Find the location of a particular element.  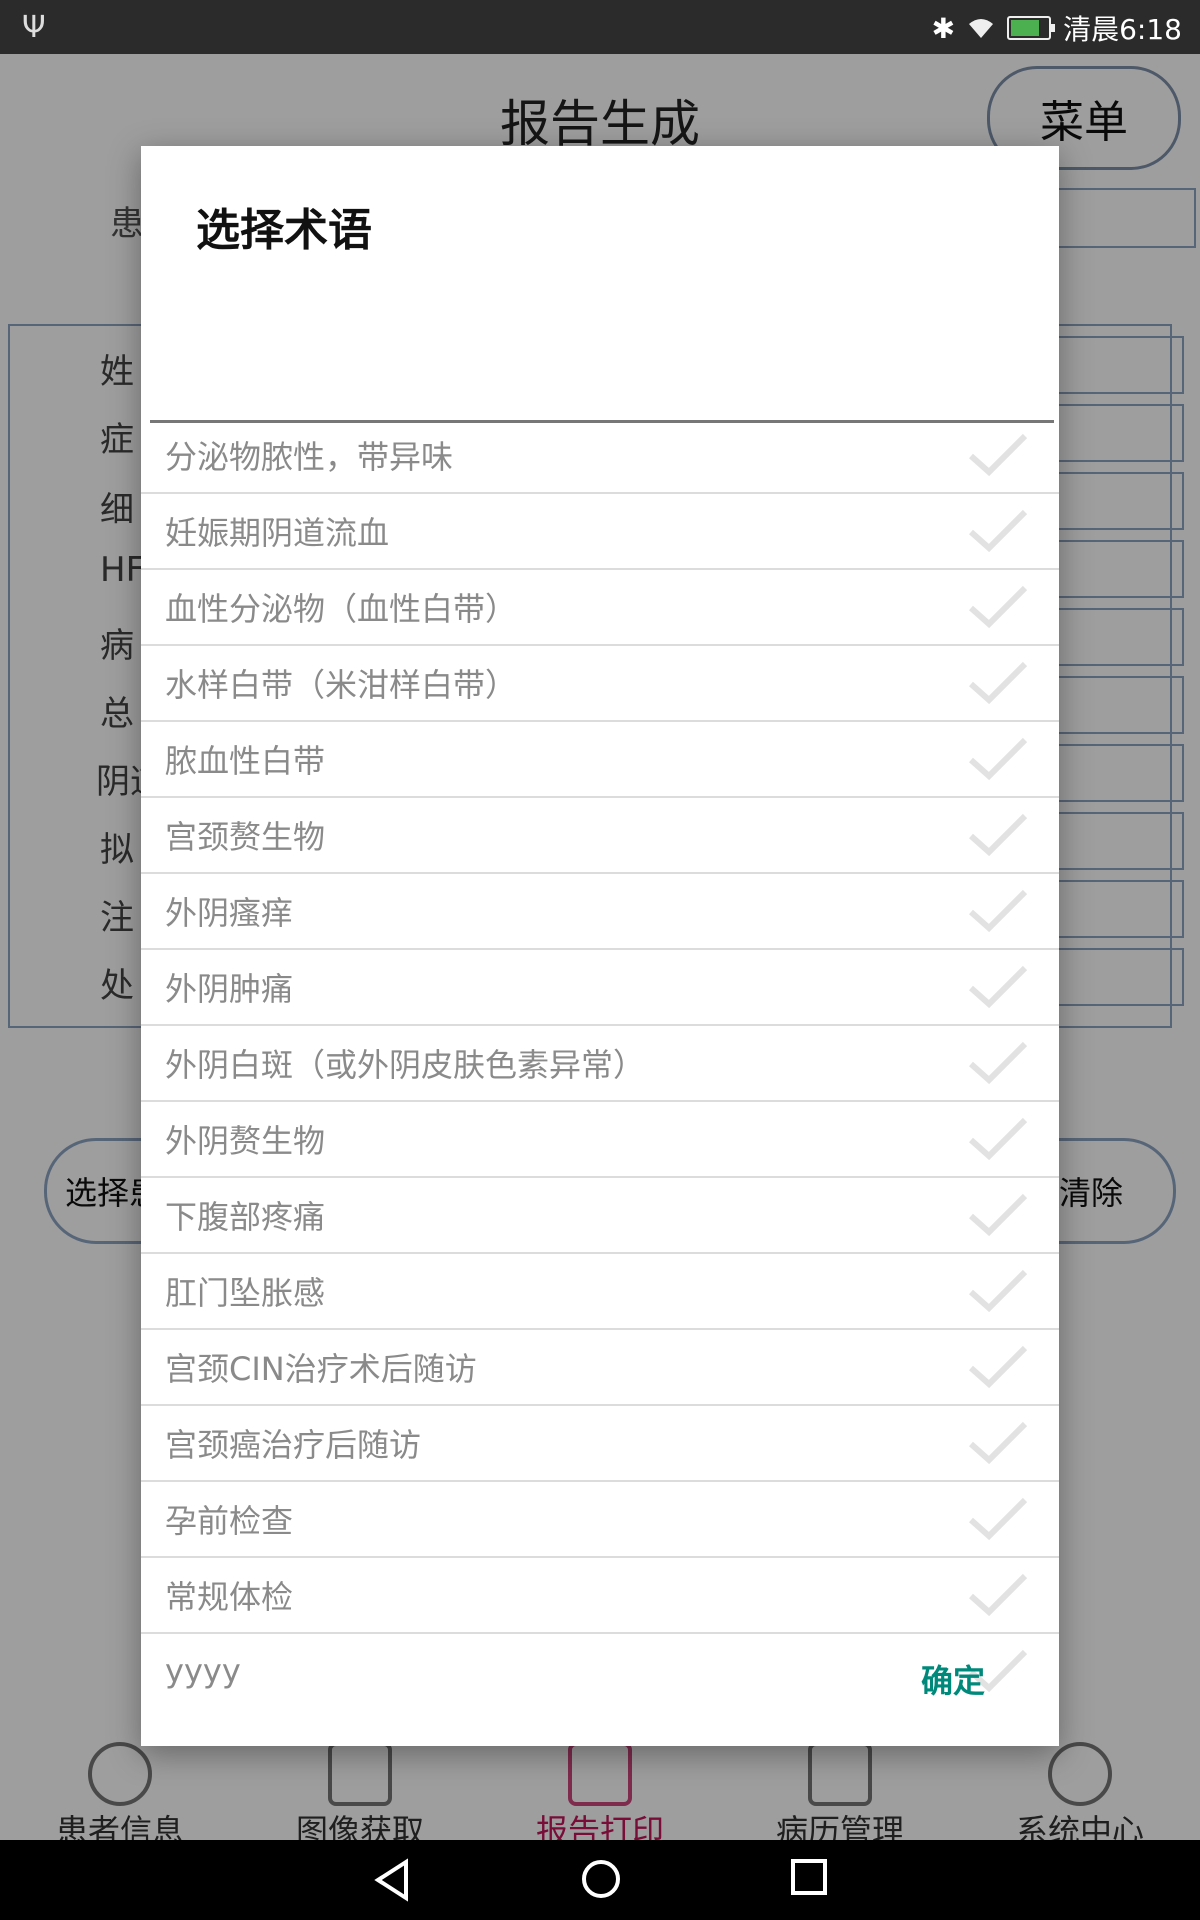

term-label: 外阴白斑（或外阴皮肤色素异常） is located at coordinates (405, 1065).